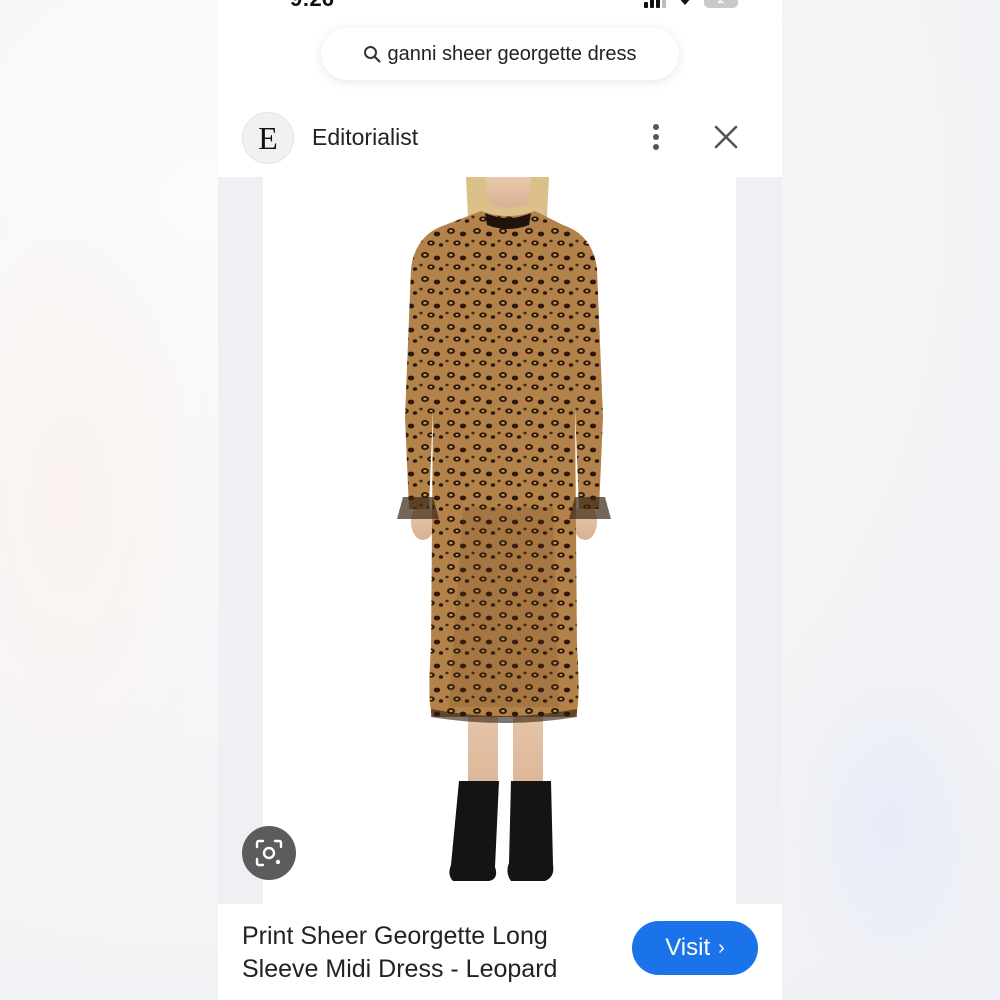 The image size is (1000, 1000). I want to click on wifi-icon, so click(685, 2).